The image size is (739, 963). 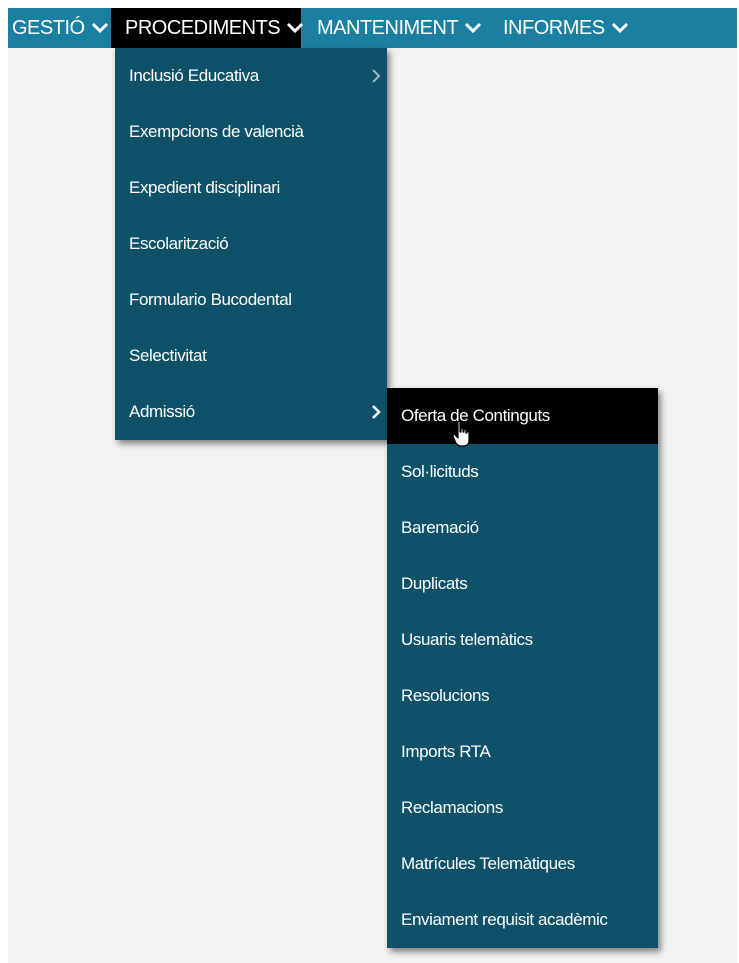 I want to click on menu-item-selectivitat: Selectivitat, so click(x=251, y=356).